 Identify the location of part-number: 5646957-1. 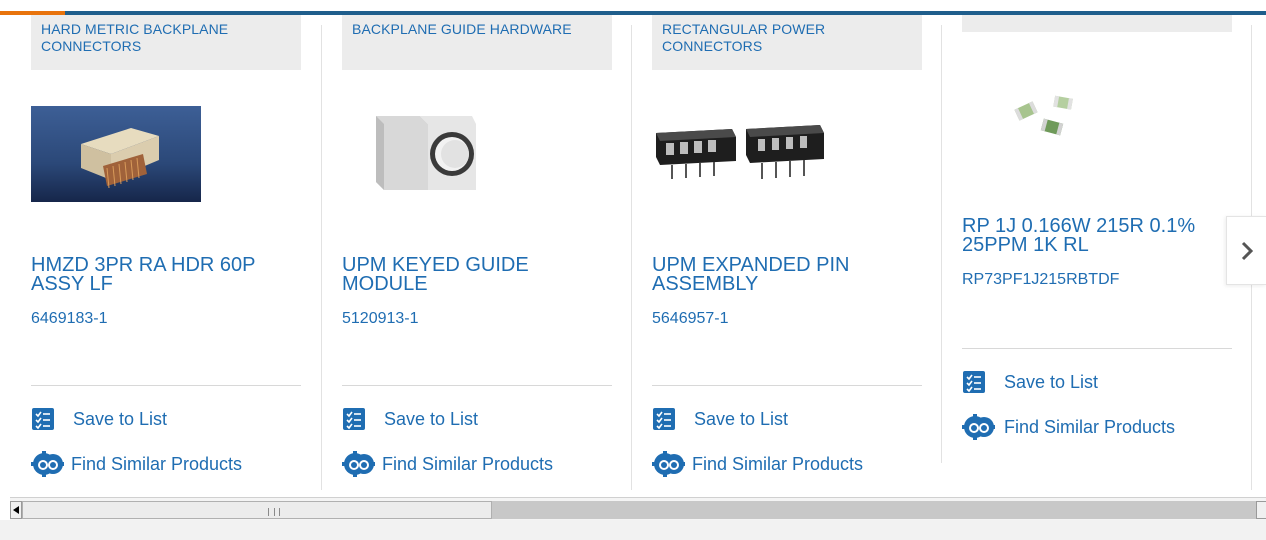
(690, 319).